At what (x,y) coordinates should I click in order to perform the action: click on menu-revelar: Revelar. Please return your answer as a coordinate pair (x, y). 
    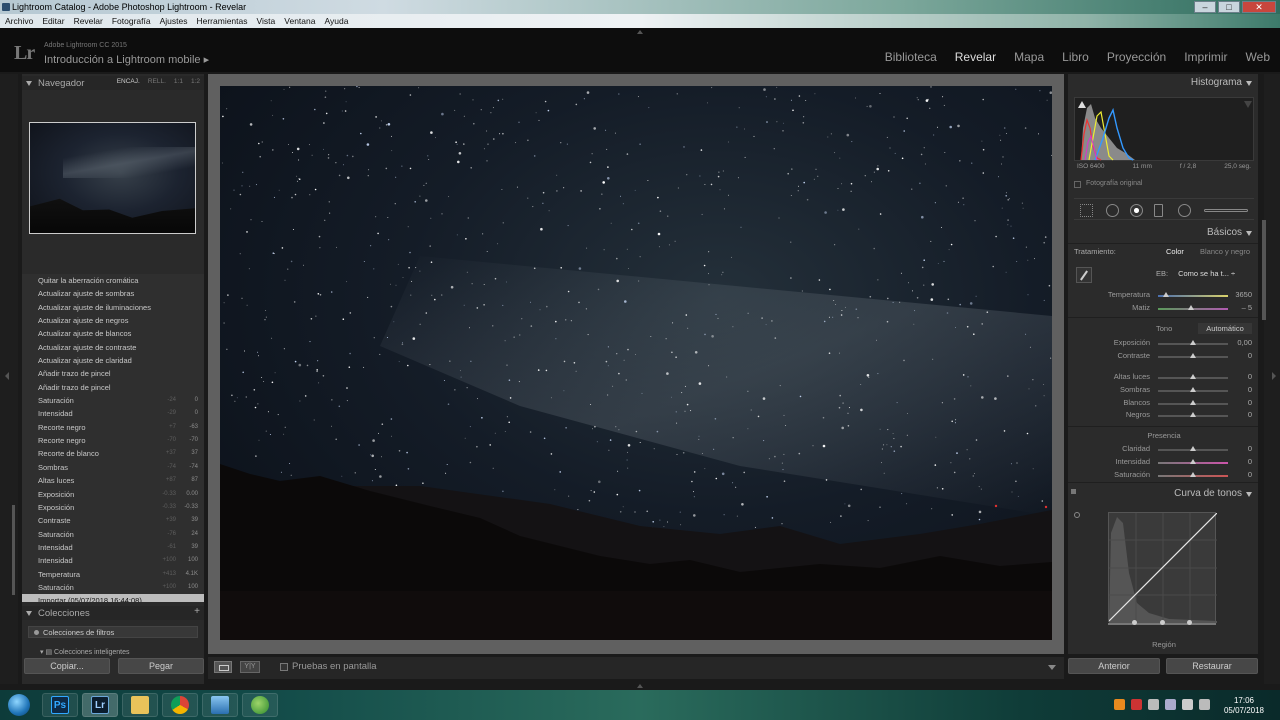
    Looking at the image, I should click on (88, 21).